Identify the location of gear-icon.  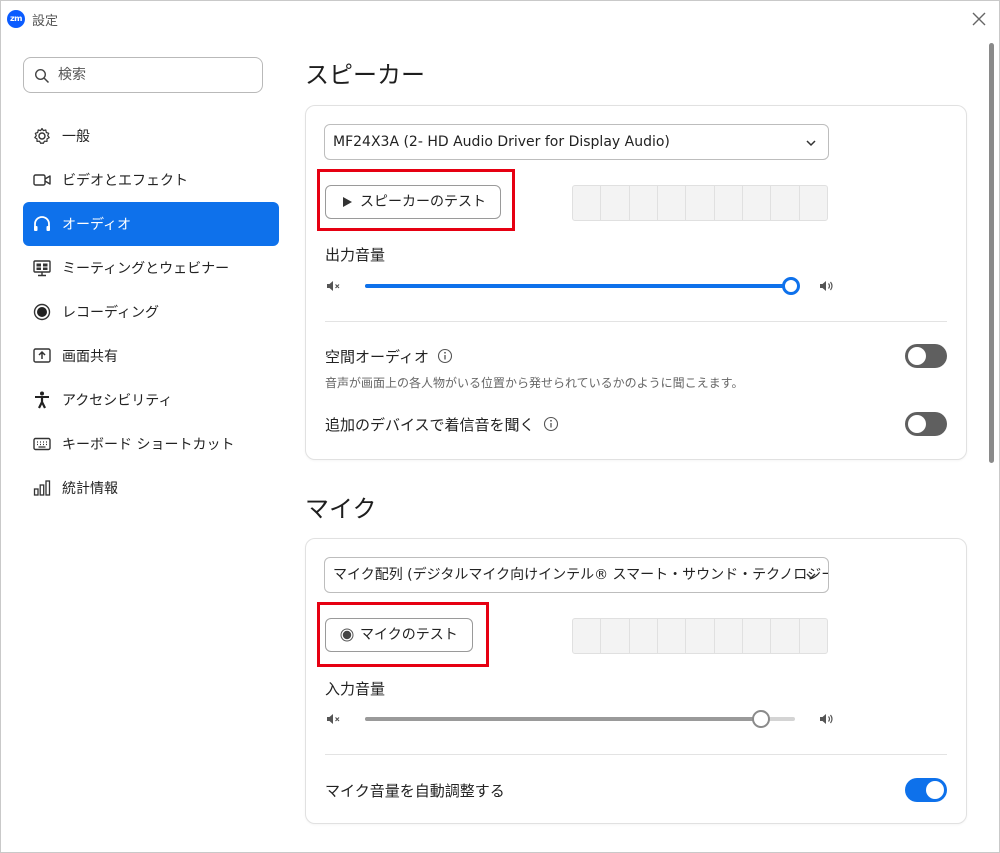
(42, 136).